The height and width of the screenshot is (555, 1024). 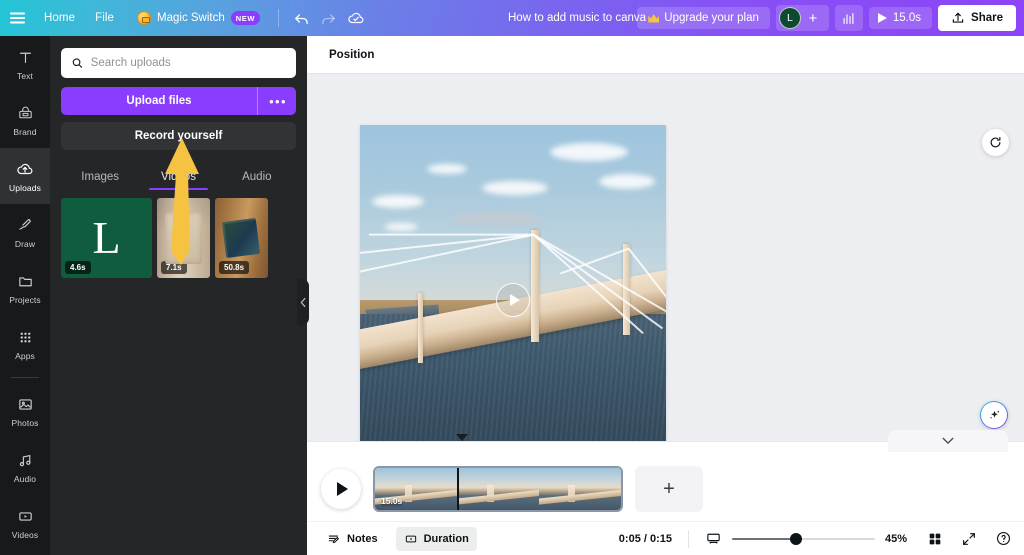 I want to click on share-upload-icon, so click(x=958, y=17).